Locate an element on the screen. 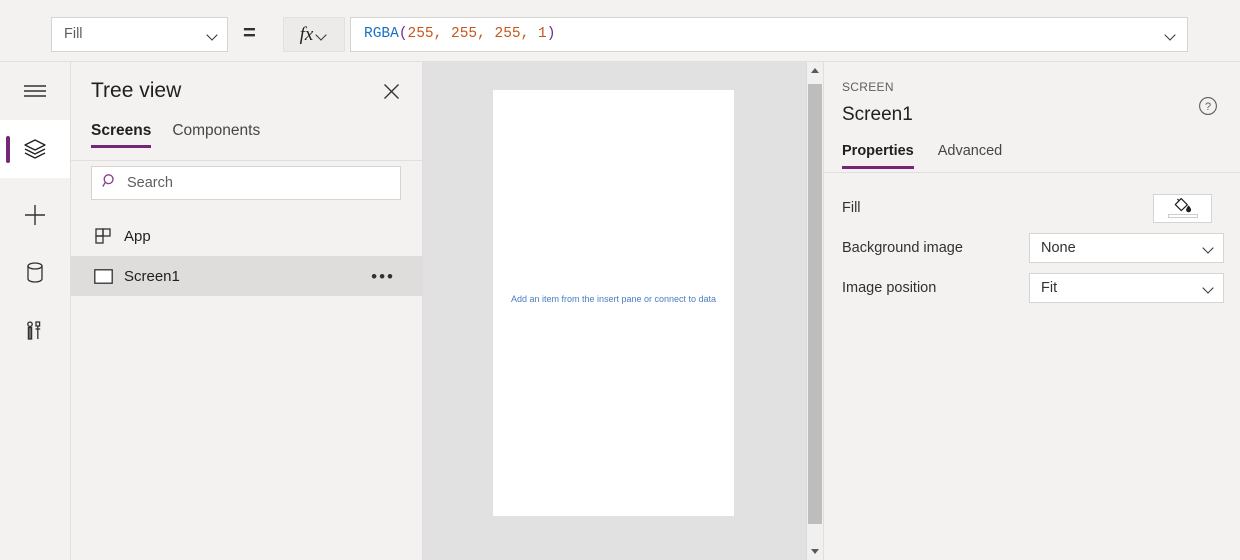 The height and width of the screenshot is (560, 1240). formula-bar: Fill = fx RGBA(255, 255, 255, 1) is located at coordinates (620, 31).